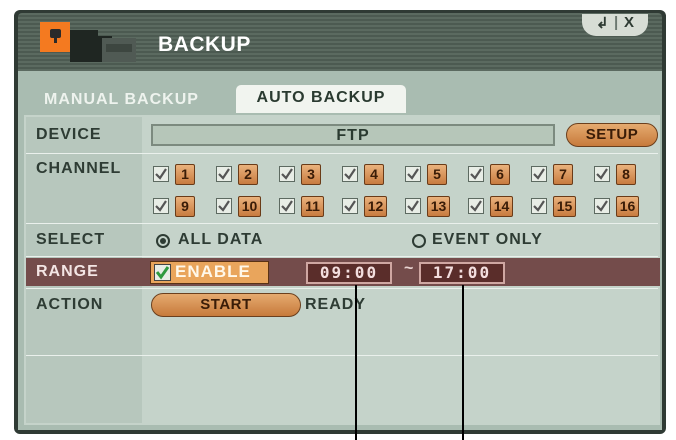 The image size is (676, 440). Describe the element at coordinates (353, 135) in the screenshot. I see `device-select: FTP` at that location.